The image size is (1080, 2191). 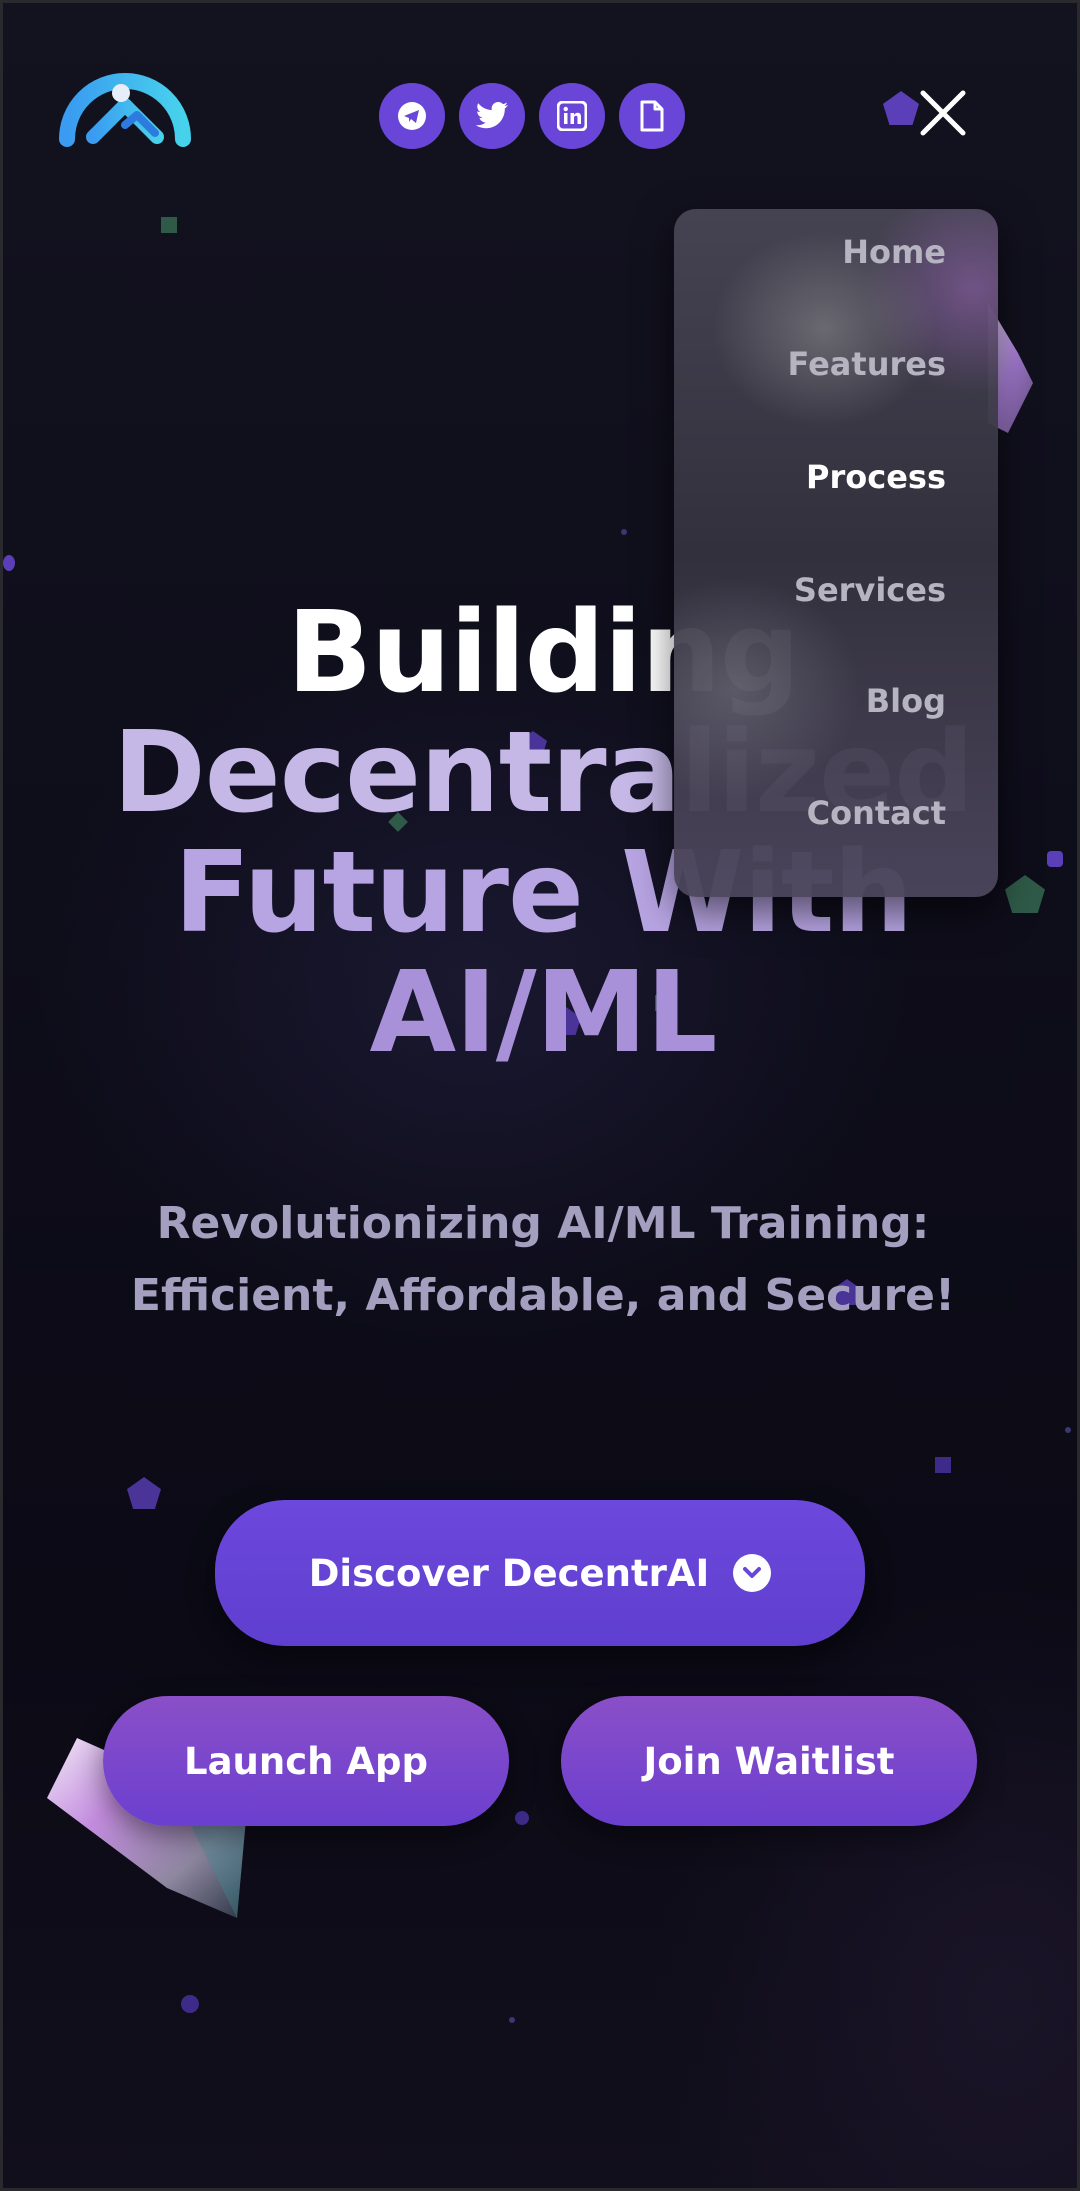 What do you see at coordinates (876, 477) in the screenshot?
I see `nav-item-process: Process` at bounding box center [876, 477].